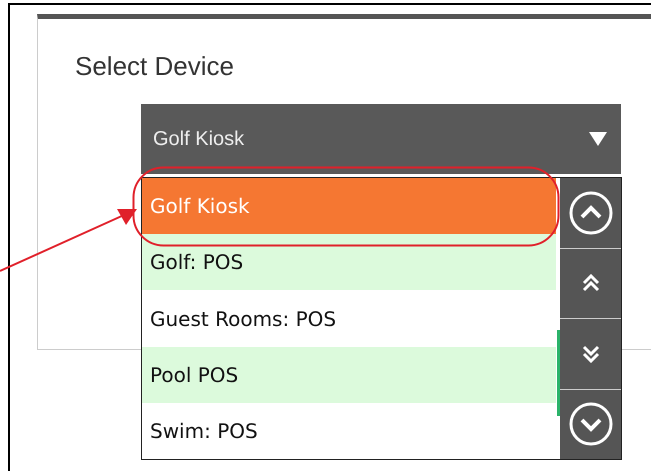 This screenshot has height=471, width=651. What do you see at coordinates (591, 213) in the screenshot?
I see `chevron-up-circle-icon` at bounding box center [591, 213].